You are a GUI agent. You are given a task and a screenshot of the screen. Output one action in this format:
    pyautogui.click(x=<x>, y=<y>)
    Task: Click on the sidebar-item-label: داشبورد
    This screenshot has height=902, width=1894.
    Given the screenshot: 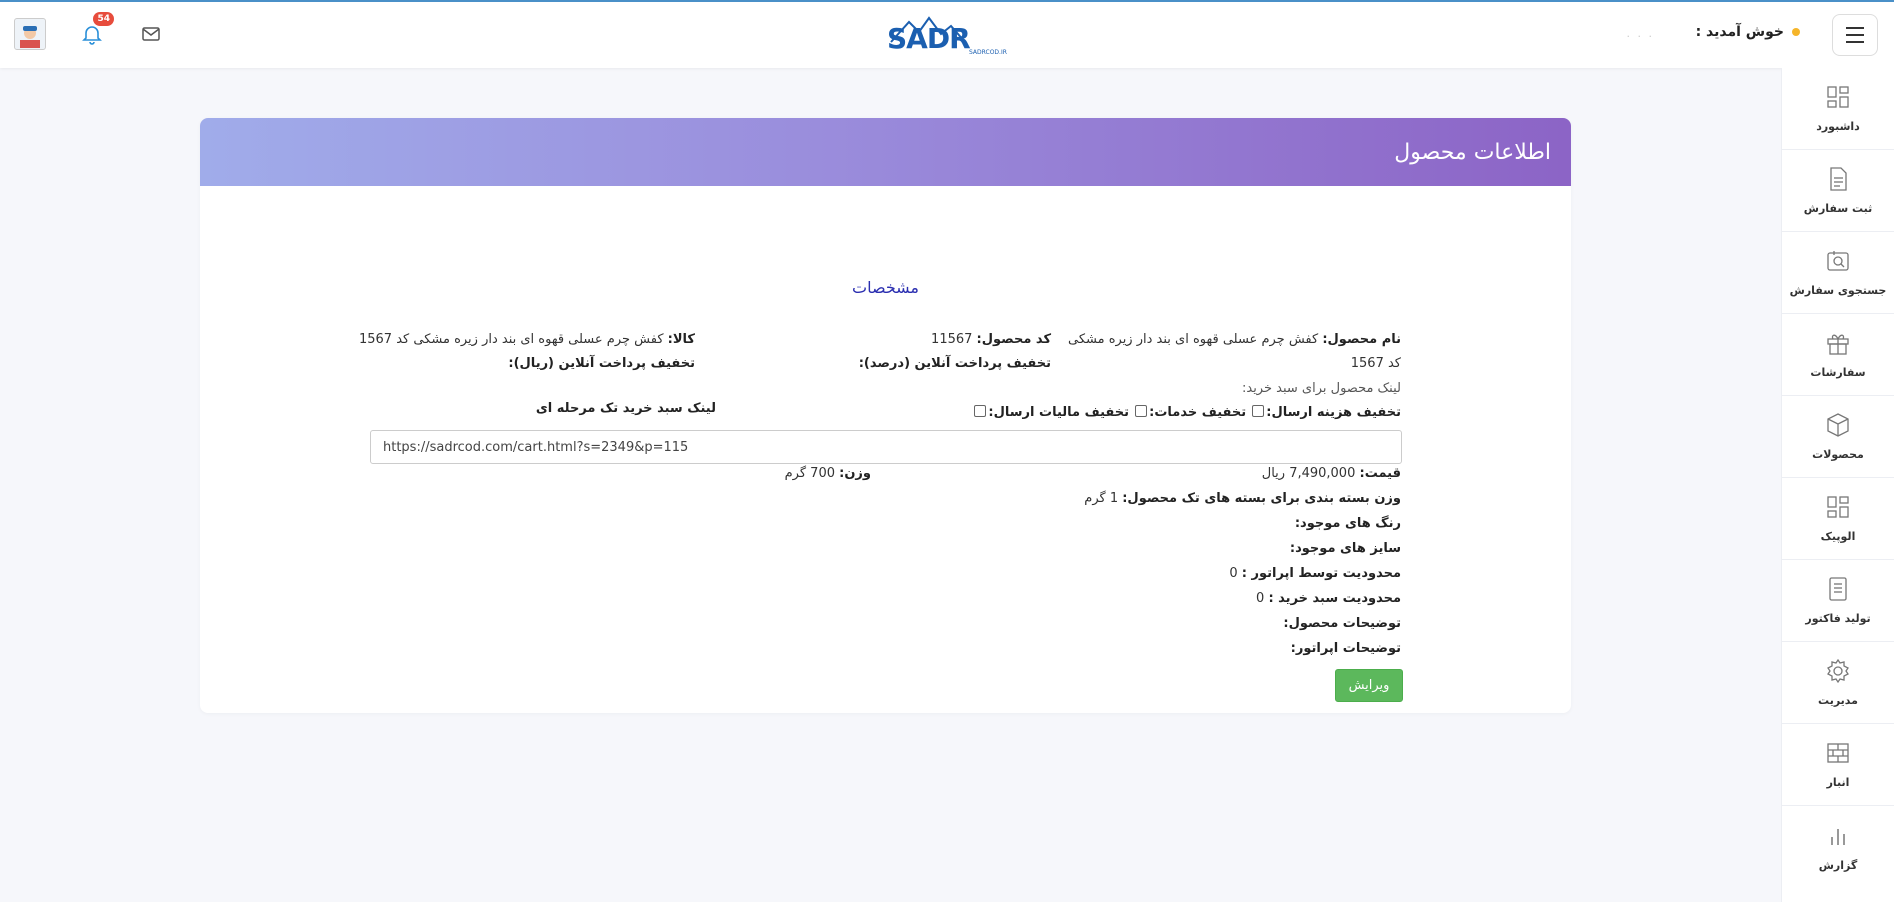 What is the action you would take?
    pyautogui.click(x=1838, y=126)
    